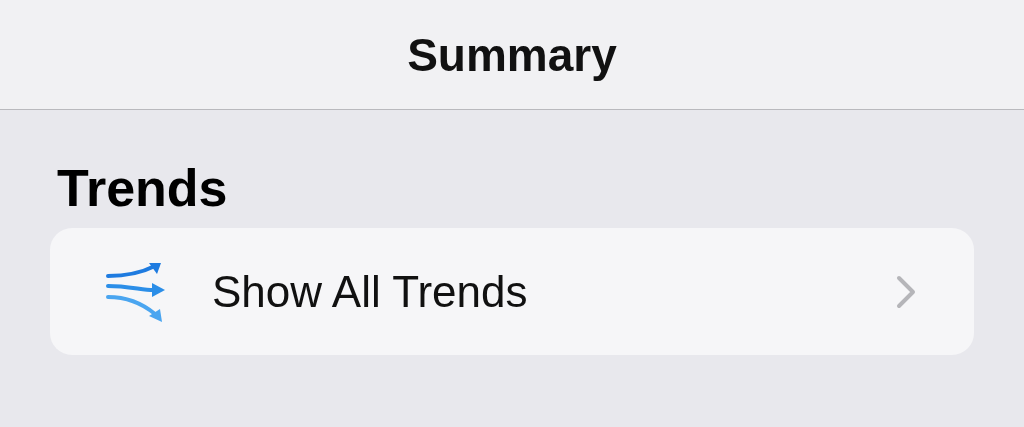  I want to click on section-heading: Trends, so click(143, 188).